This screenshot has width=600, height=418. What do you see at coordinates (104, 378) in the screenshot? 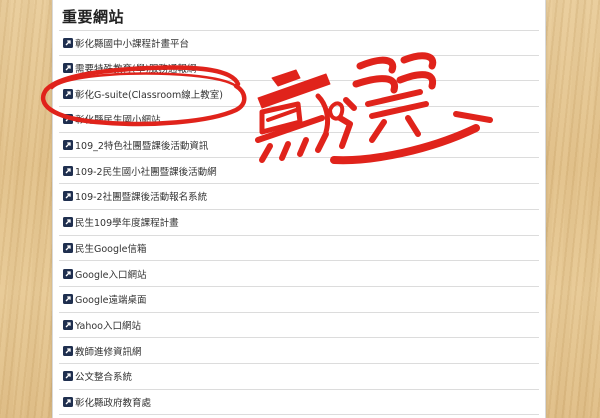
I see `link-label: 公文整合系統` at bounding box center [104, 378].